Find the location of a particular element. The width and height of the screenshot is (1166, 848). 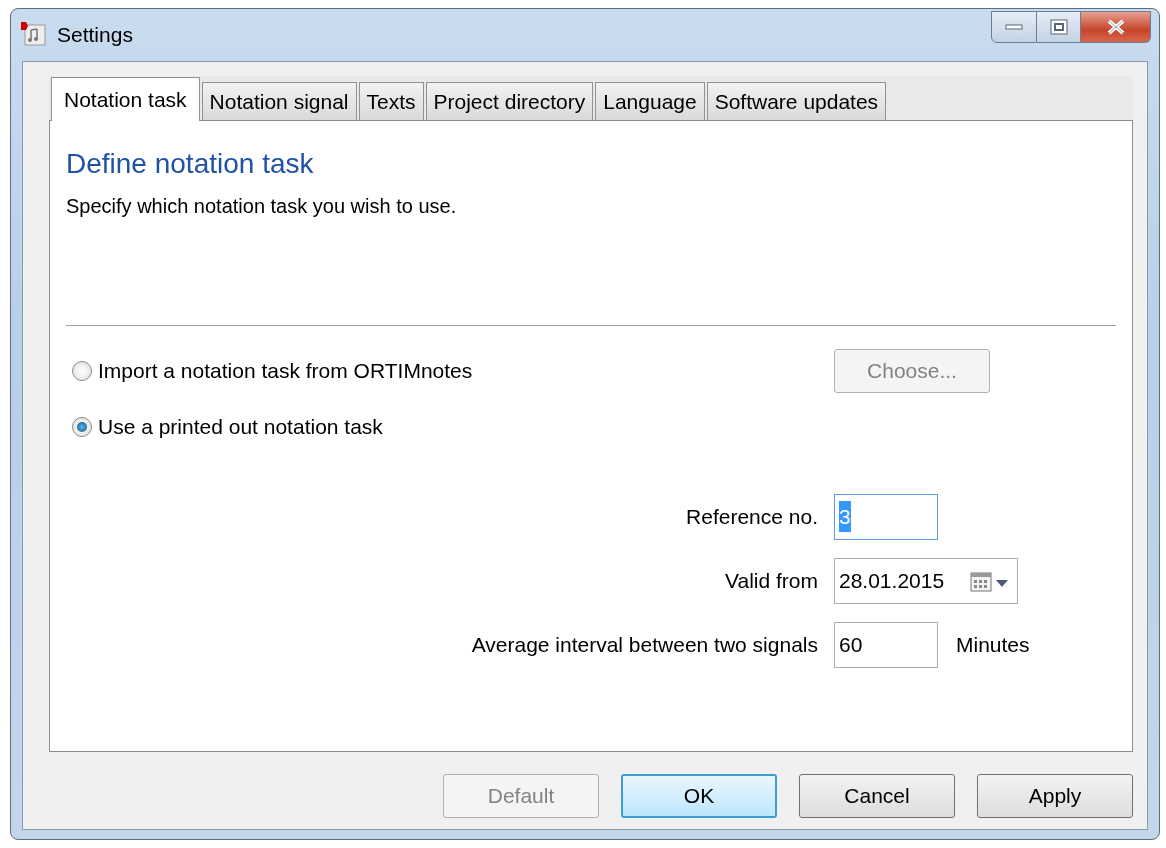

text-field: 60 is located at coordinates (886, 644).